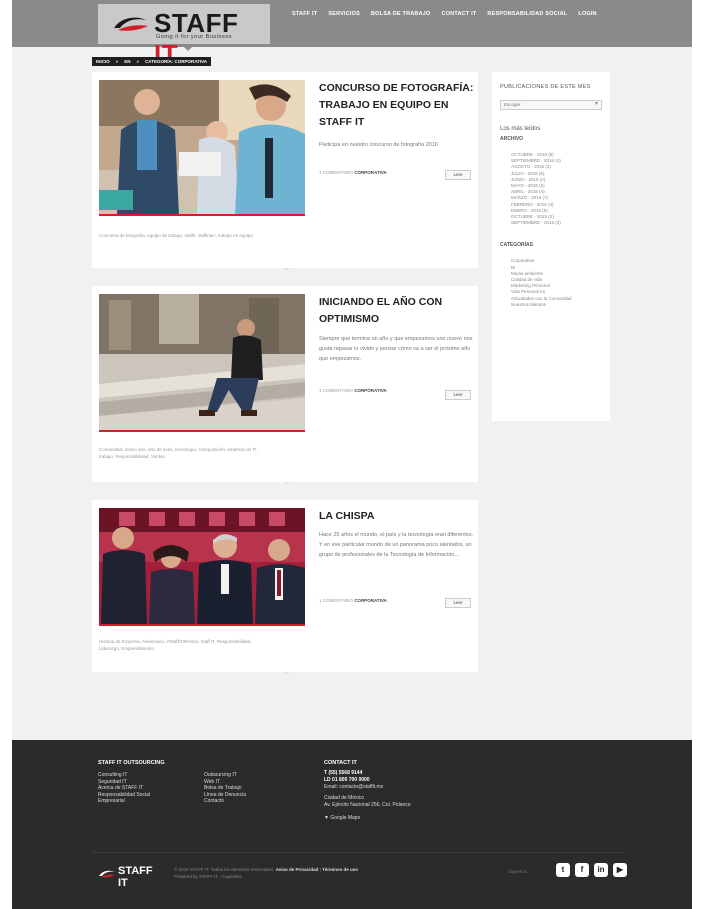 This screenshot has height=909, width=703. What do you see at coordinates (225, 782) in the screenshot?
I see `footer-link: Web IT` at bounding box center [225, 782].